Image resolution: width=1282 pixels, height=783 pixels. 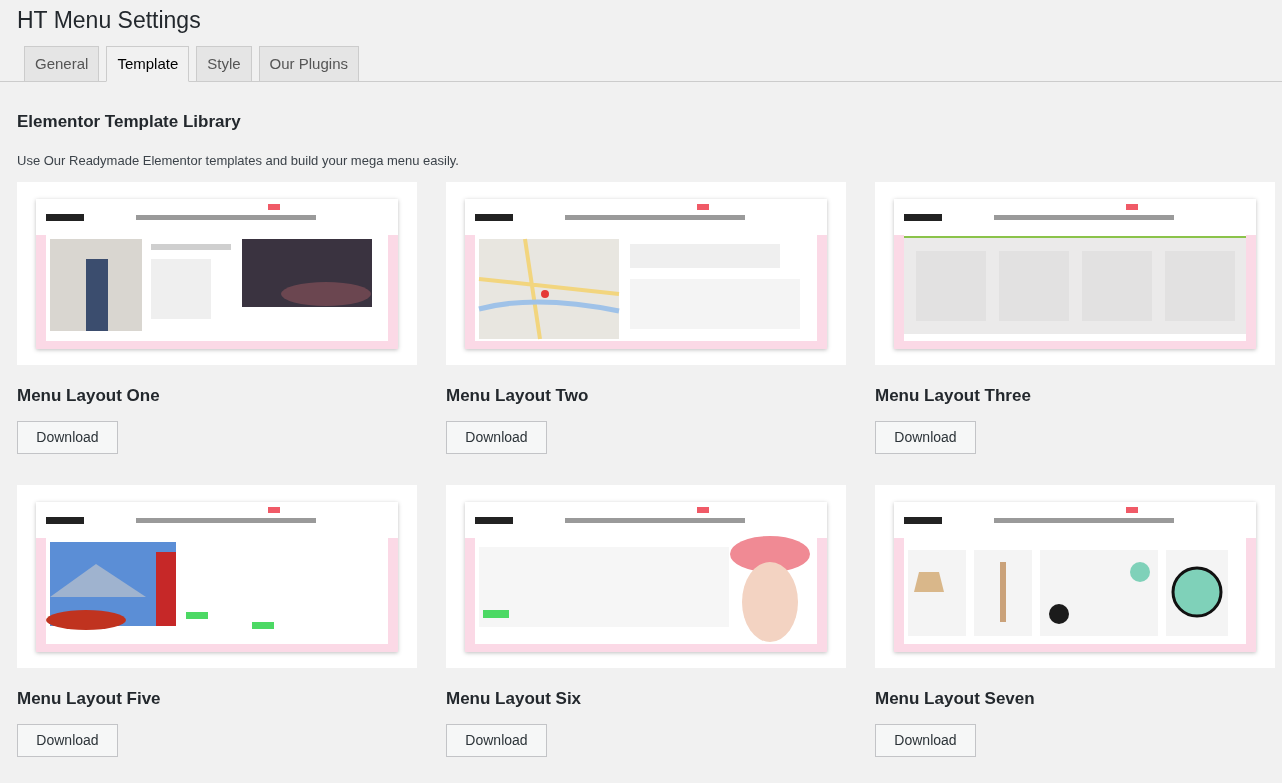 What do you see at coordinates (514, 699) in the screenshot?
I see `template-title: Menu Layout Six` at bounding box center [514, 699].